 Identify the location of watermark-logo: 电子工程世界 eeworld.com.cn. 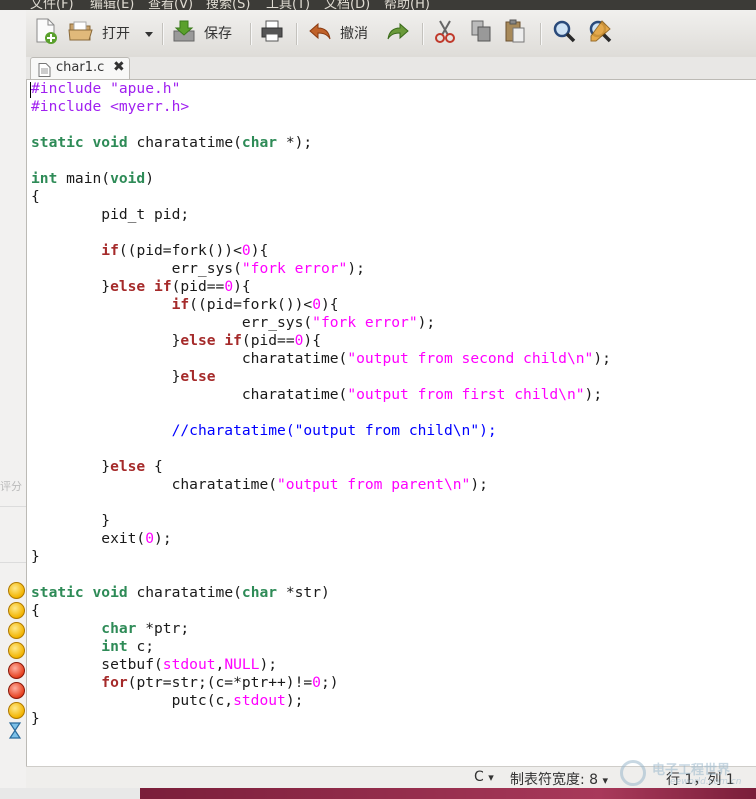
(687, 775).